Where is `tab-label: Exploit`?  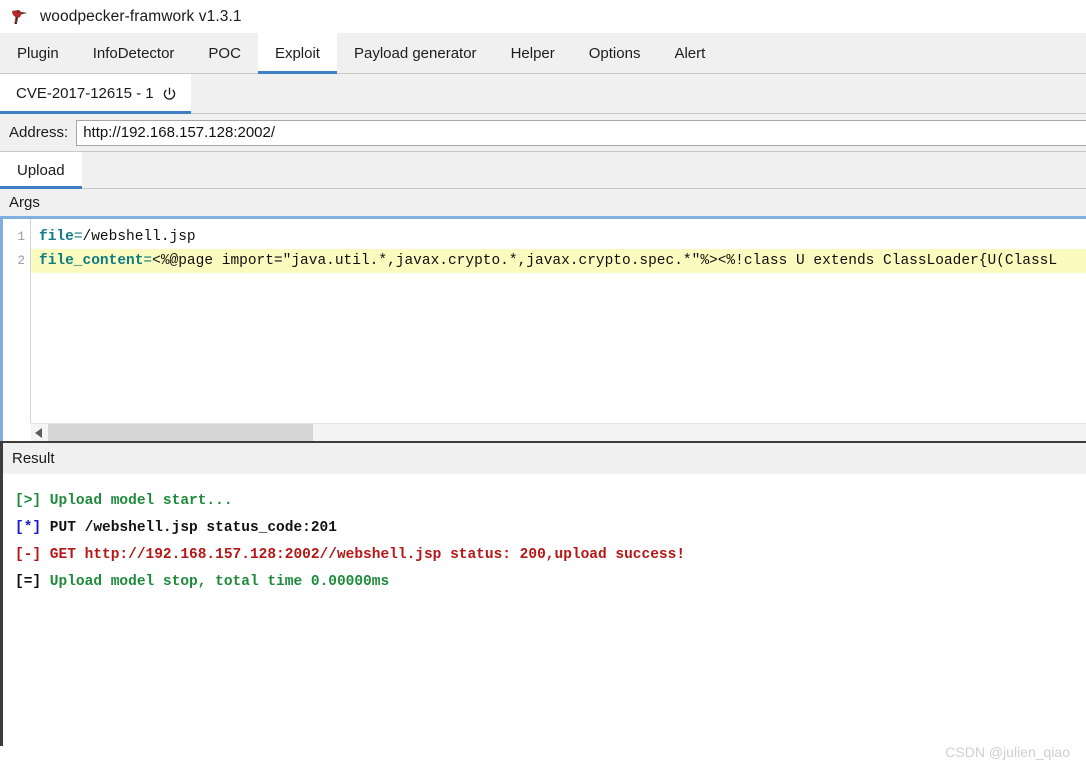
tab-label: Exploit is located at coordinates (297, 53).